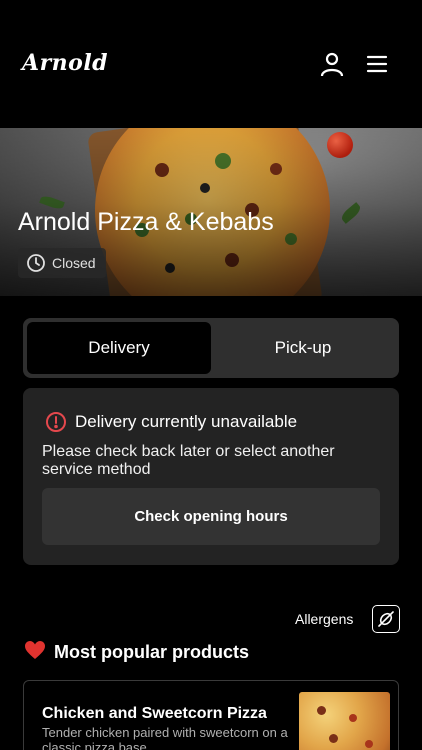 Image resolution: width=422 pixels, height=750 pixels. Describe the element at coordinates (186, 421) in the screenshot. I see `notice-title: Delivery currently unavailable` at that location.